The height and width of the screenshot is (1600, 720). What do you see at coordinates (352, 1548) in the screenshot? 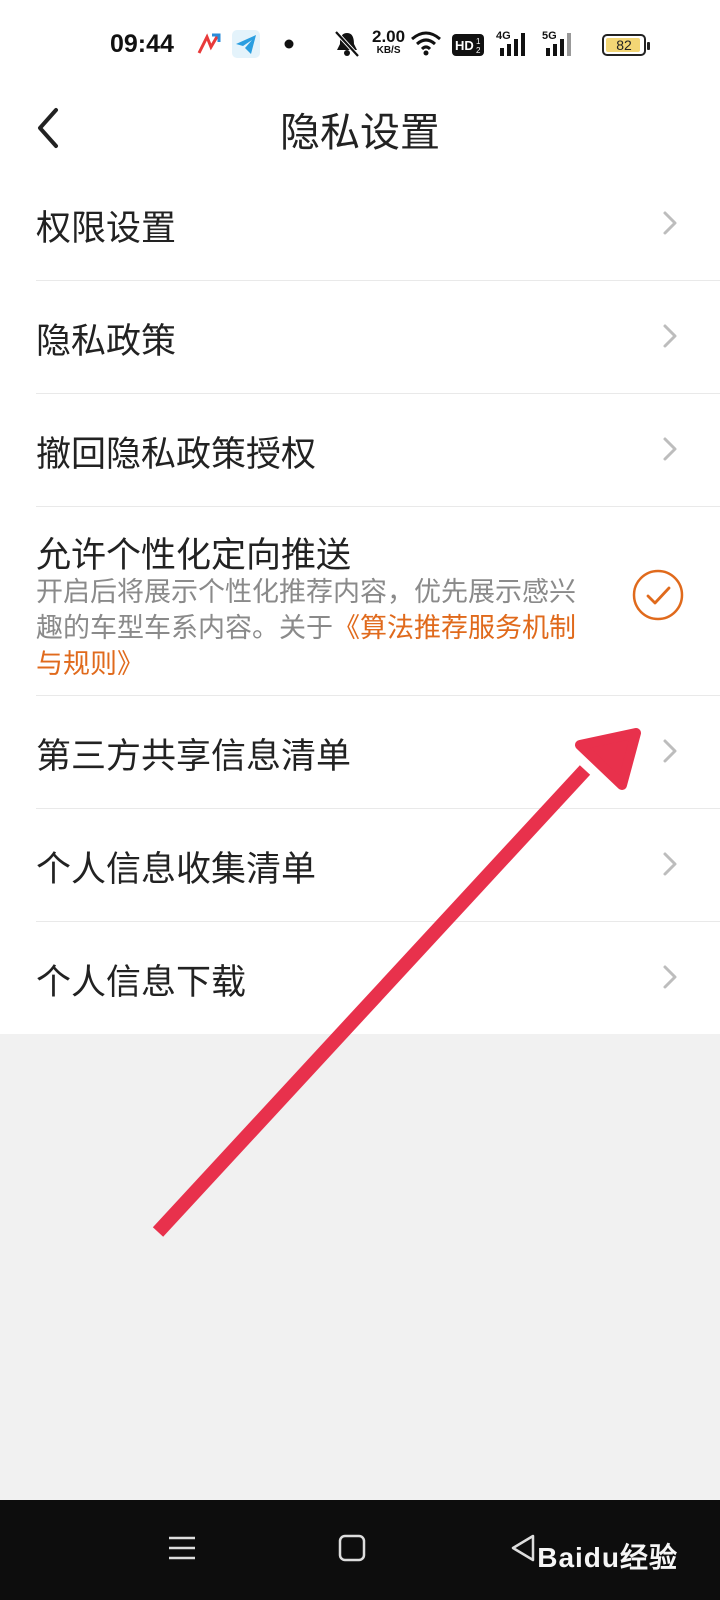
I see `home-icon` at bounding box center [352, 1548].